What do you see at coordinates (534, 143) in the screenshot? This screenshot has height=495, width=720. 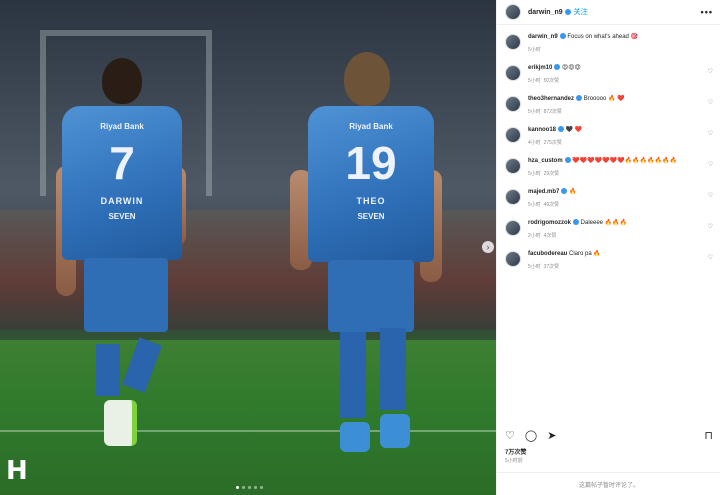 I see `comment-time: 4小时` at bounding box center [534, 143].